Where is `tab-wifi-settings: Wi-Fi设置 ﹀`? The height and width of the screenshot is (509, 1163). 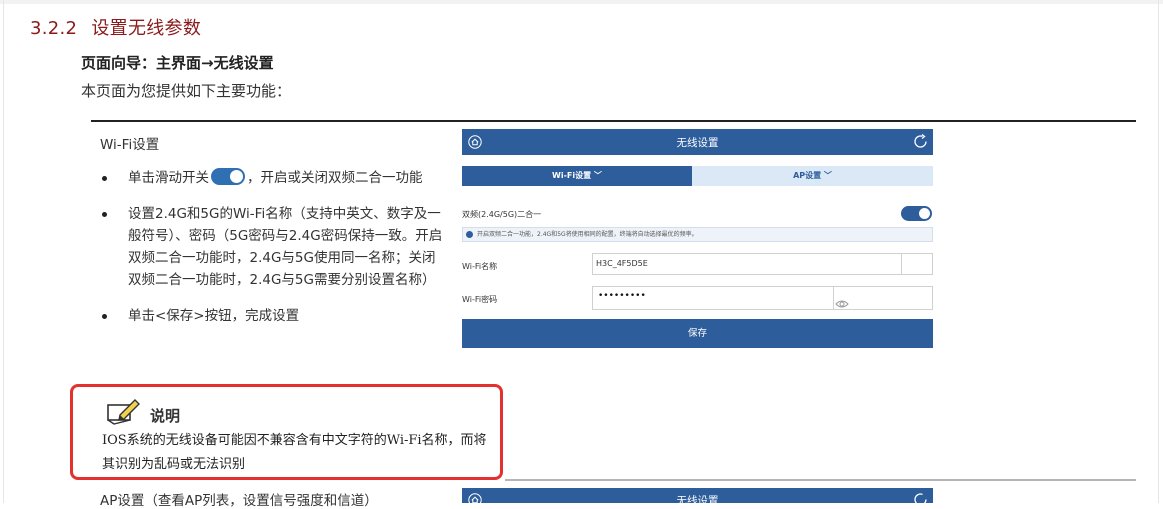 tab-wifi-settings: Wi-Fi设置 ﹀ is located at coordinates (577, 176).